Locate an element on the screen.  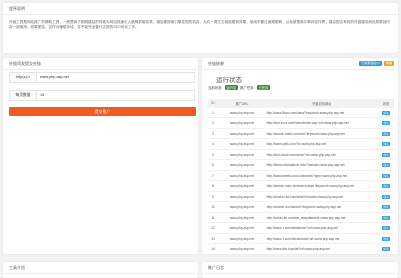
tag-group: 已收录链接(1) 蜘蛛 is located at coordinates (375, 63).